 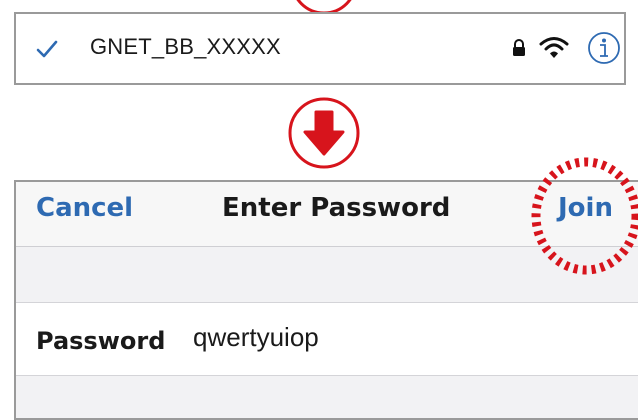 I want to click on join-highlight-ring, so click(x=584, y=216).